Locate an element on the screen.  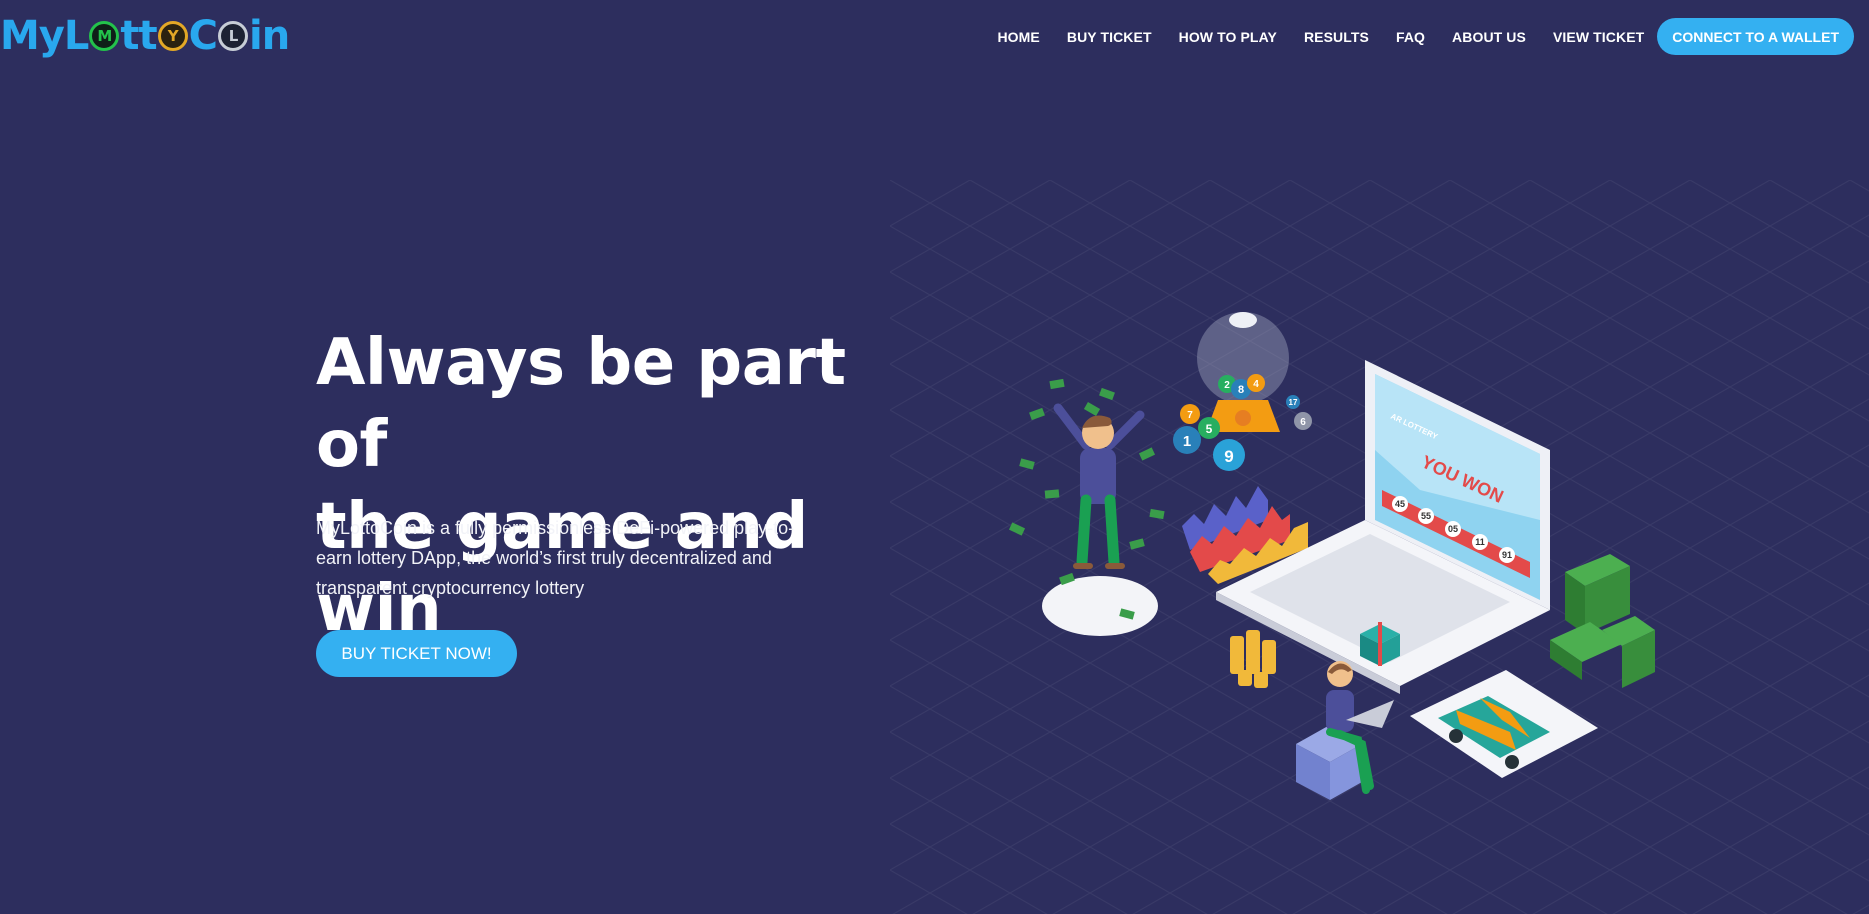
car-prize-card is located at coordinates (1504, 724).